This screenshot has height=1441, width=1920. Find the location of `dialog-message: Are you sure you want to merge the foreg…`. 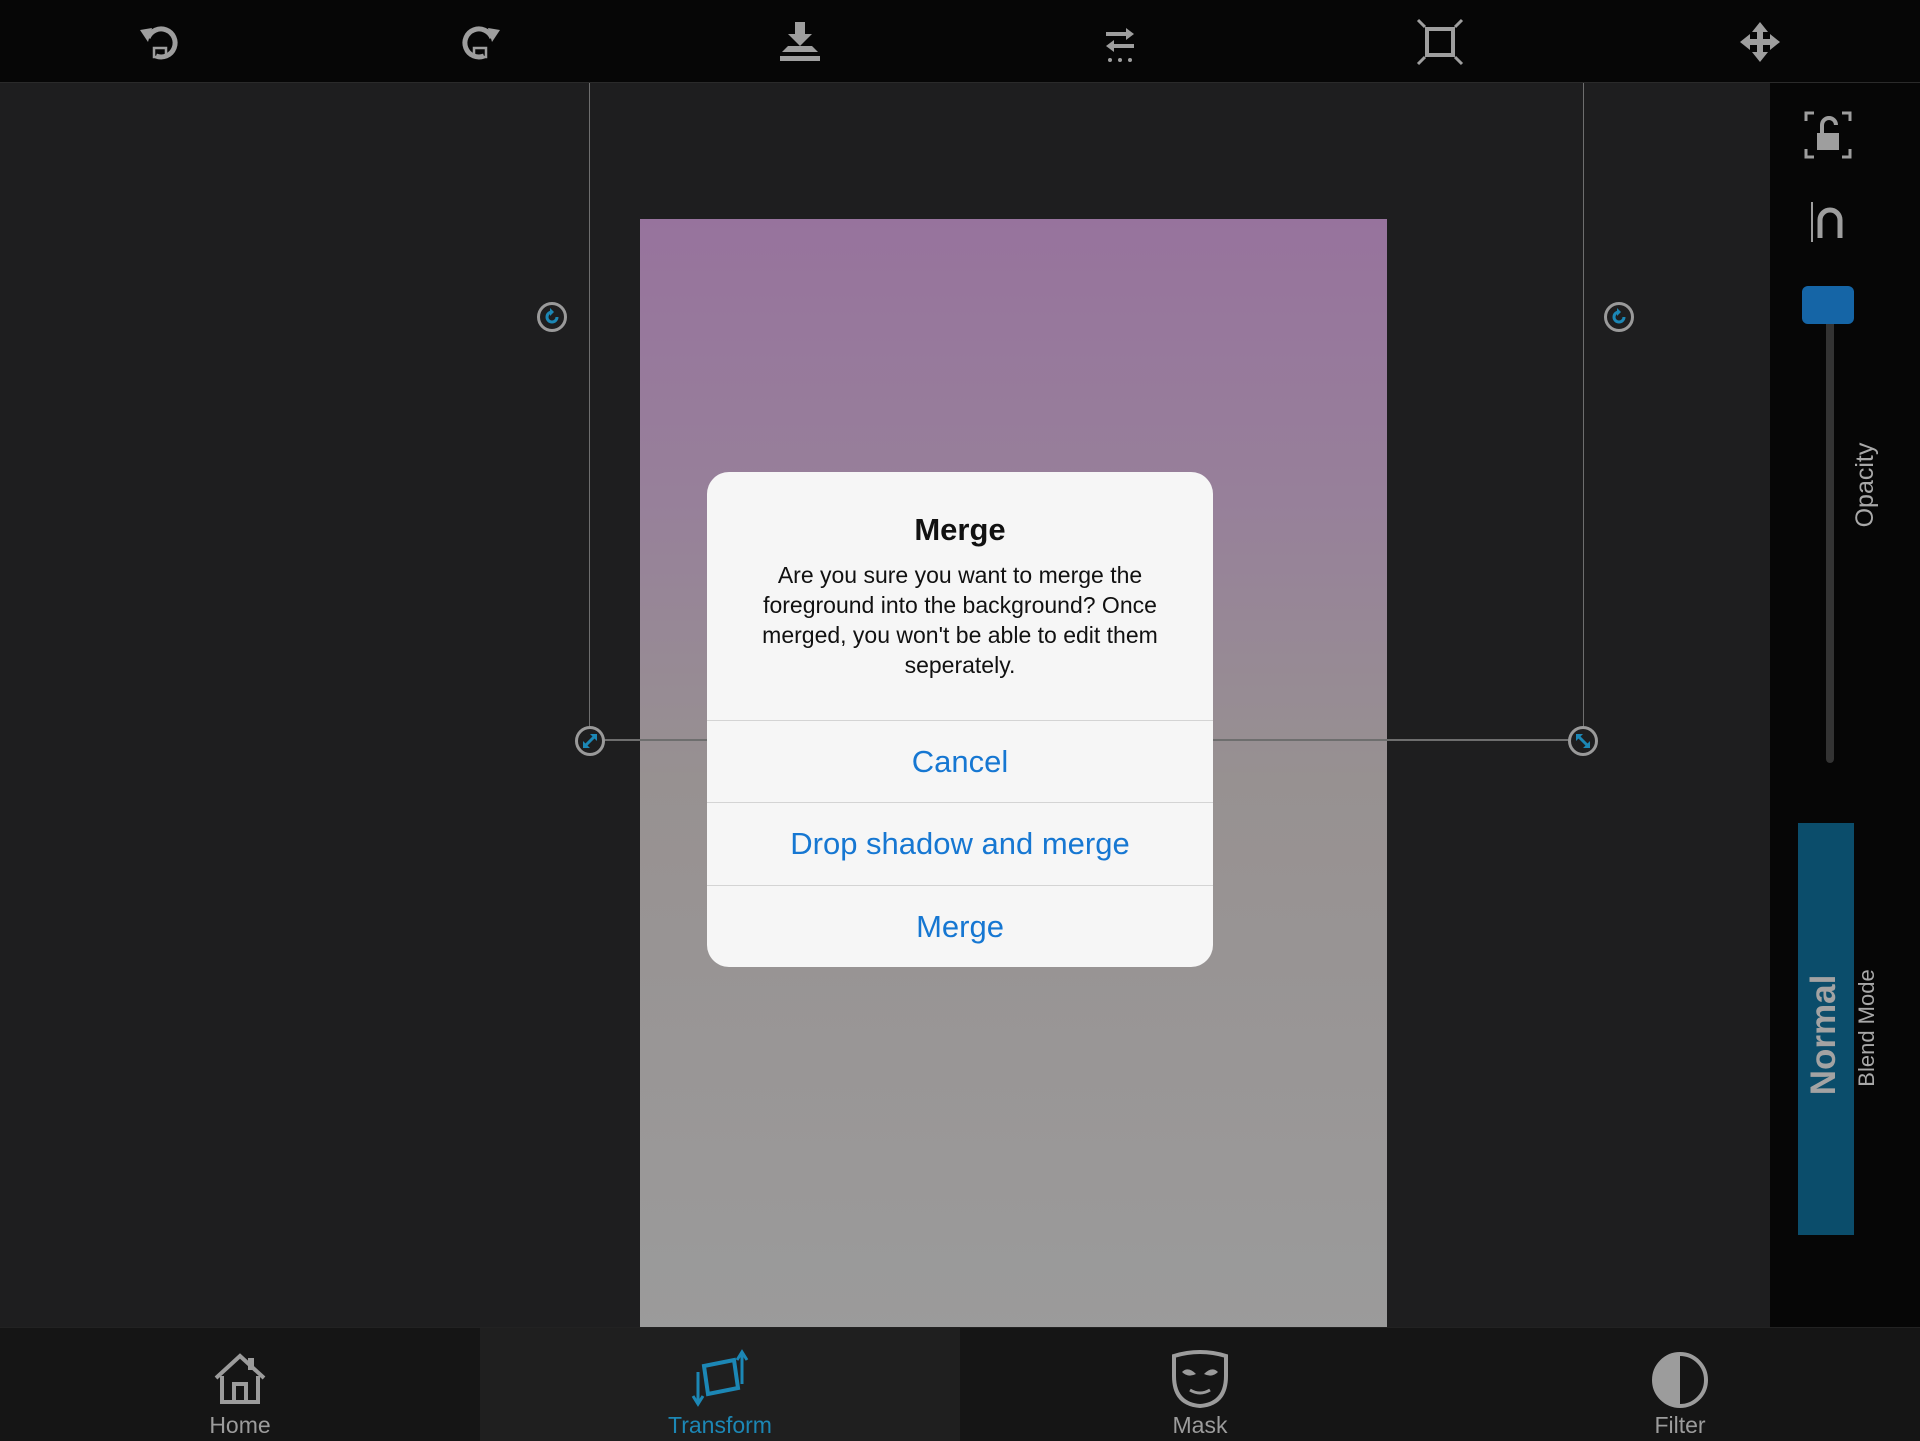

dialog-message: Are you sure you want to merge the foreg… is located at coordinates (960, 620).